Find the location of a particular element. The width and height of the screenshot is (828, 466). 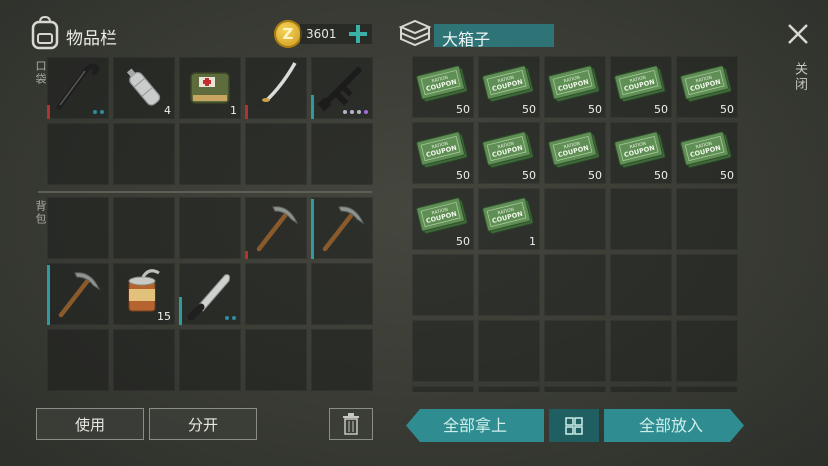

take-all-button: 全部拿上 is located at coordinates (475, 425).